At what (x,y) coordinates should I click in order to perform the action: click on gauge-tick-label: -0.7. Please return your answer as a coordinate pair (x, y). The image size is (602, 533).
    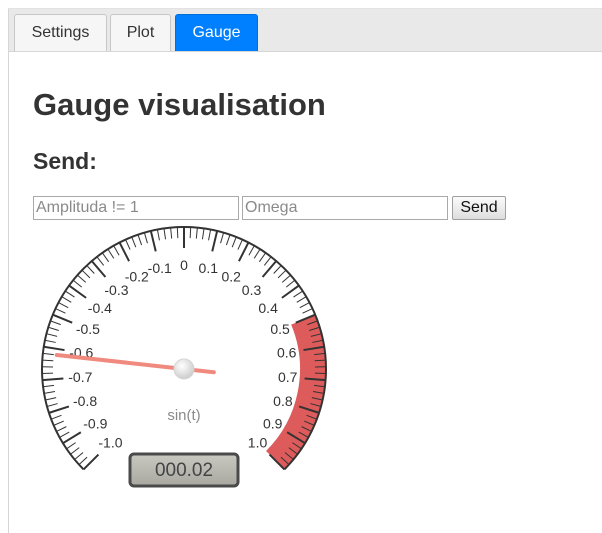
    Looking at the image, I should click on (80, 377).